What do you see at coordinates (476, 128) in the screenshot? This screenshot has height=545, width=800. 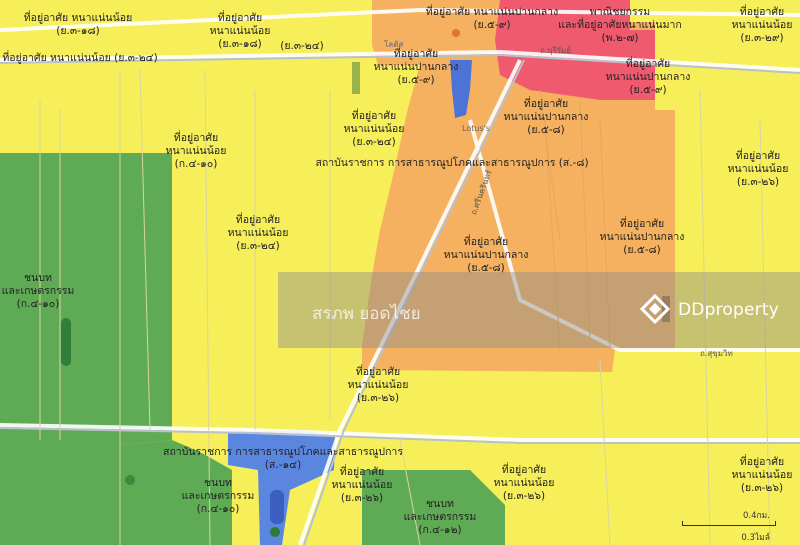 I see `poi-label: Lotus's` at bounding box center [476, 128].